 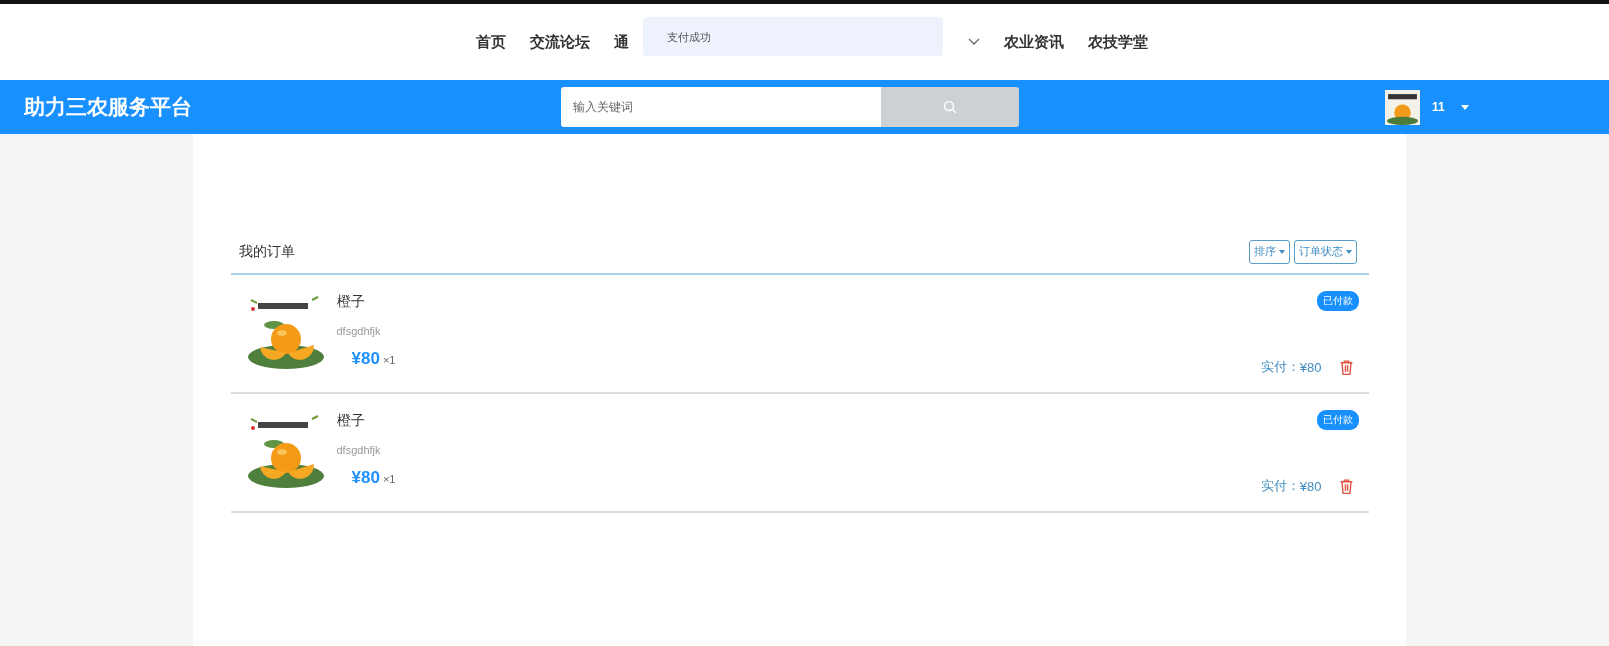 What do you see at coordinates (1325, 251) in the screenshot?
I see `filter-dropdown: 订单状态` at bounding box center [1325, 251].